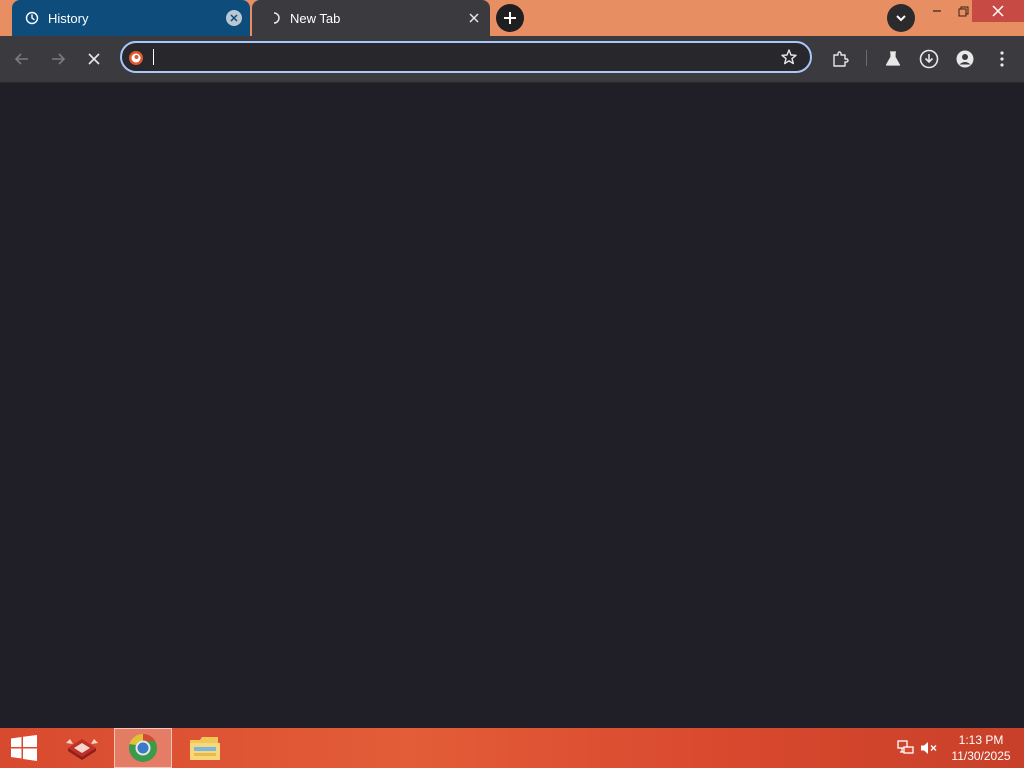 The image size is (1024, 768). Describe the element at coordinates (937, 11) in the screenshot. I see `minimize-icon` at that location.